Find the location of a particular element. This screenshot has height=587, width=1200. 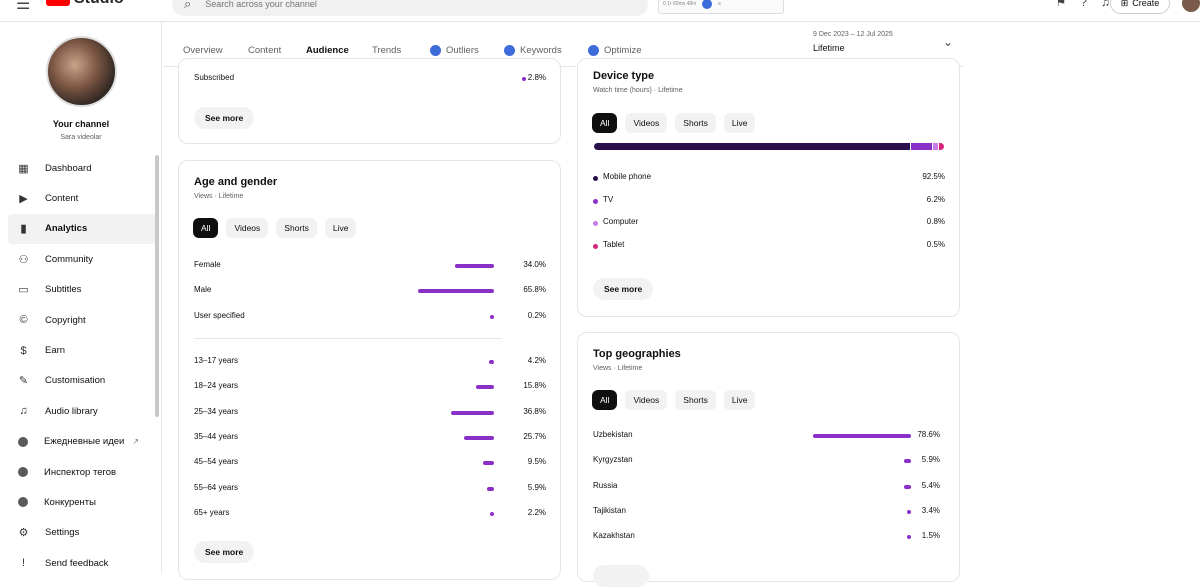

tab-label: Trends is located at coordinates (387, 50).